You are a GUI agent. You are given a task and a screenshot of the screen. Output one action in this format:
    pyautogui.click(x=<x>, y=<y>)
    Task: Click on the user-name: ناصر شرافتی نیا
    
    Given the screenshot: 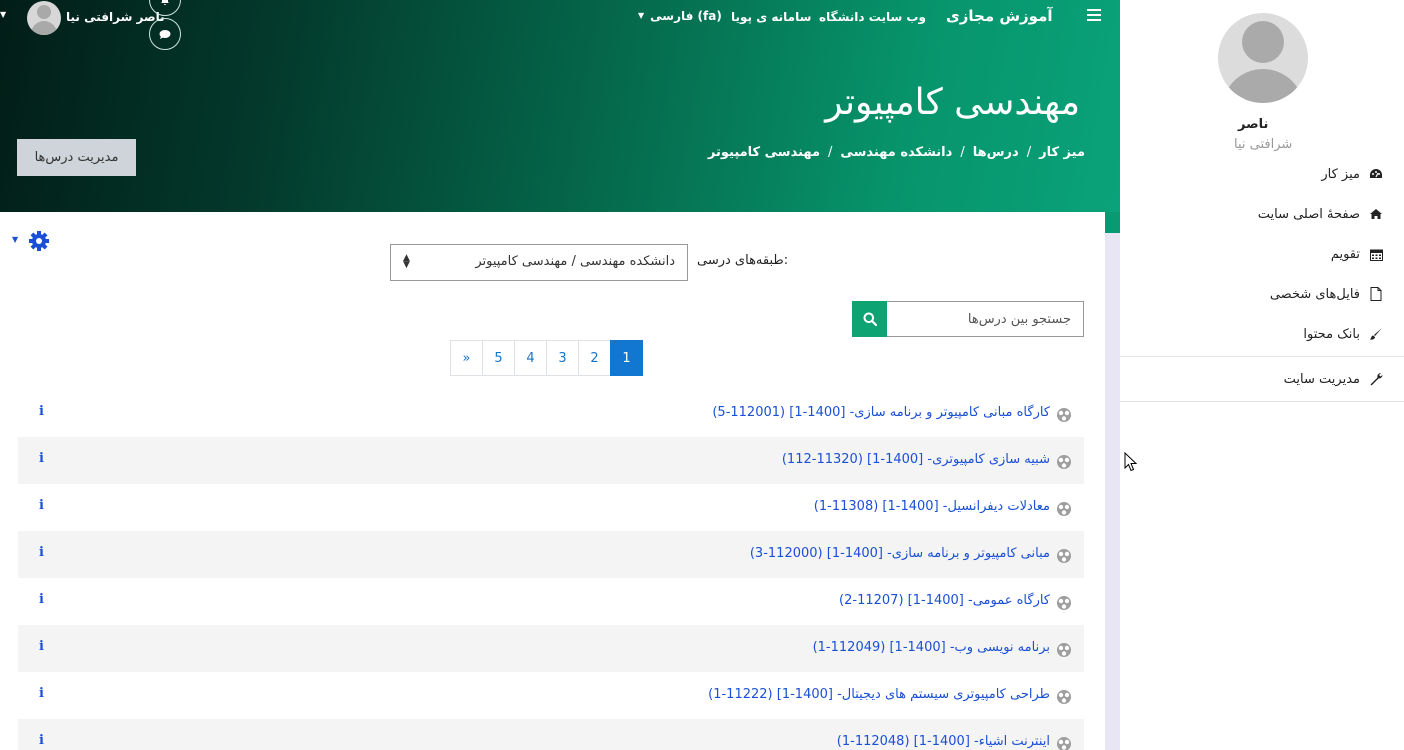 What is the action you would take?
    pyautogui.click(x=115, y=17)
    